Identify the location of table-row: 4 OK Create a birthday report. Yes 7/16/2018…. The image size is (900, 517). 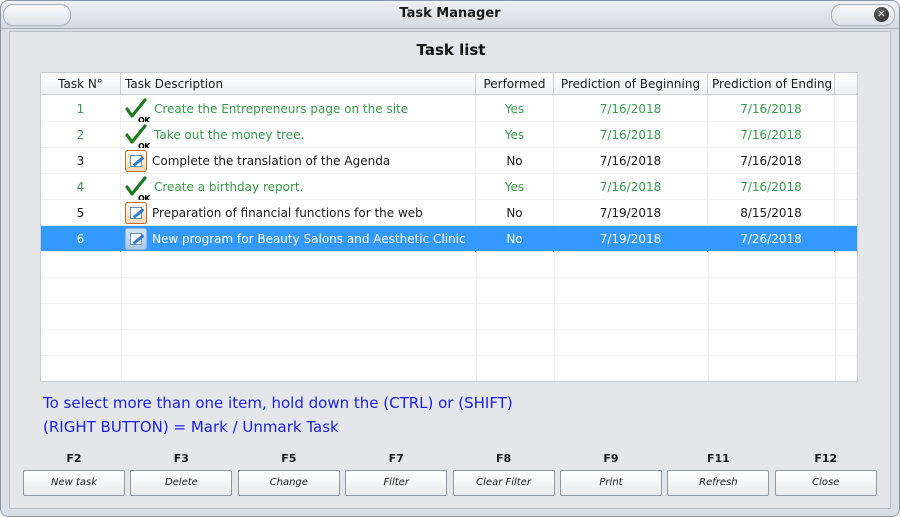
(449, 187).